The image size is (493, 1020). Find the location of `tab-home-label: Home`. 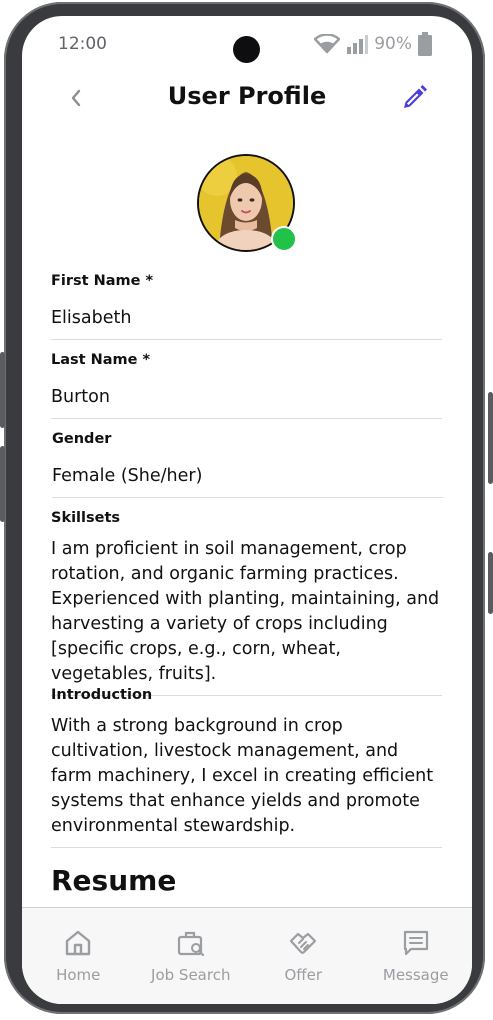

tab-home-label: Home is located at coordinates (78, 975).